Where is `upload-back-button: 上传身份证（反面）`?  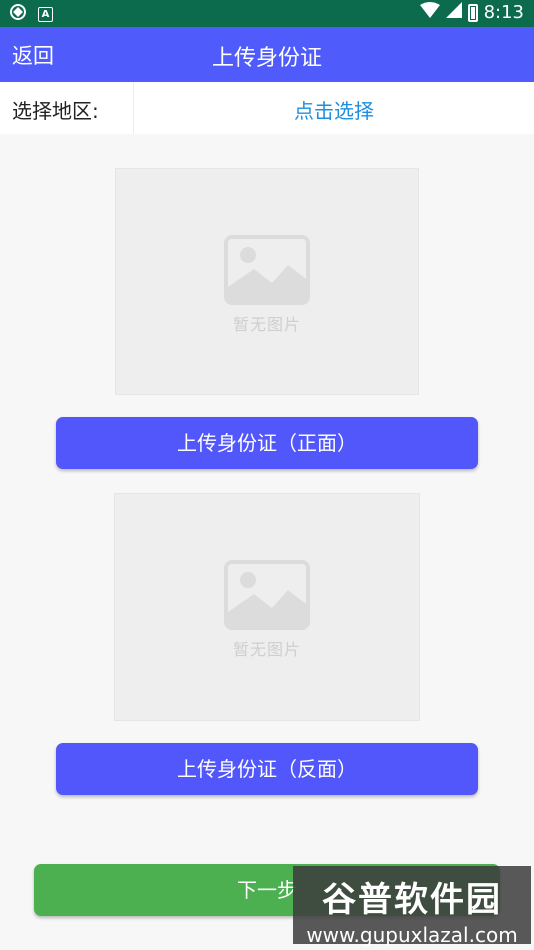
upload-back-button: 上传身份证（反面） is located at coordinates (267, 769).